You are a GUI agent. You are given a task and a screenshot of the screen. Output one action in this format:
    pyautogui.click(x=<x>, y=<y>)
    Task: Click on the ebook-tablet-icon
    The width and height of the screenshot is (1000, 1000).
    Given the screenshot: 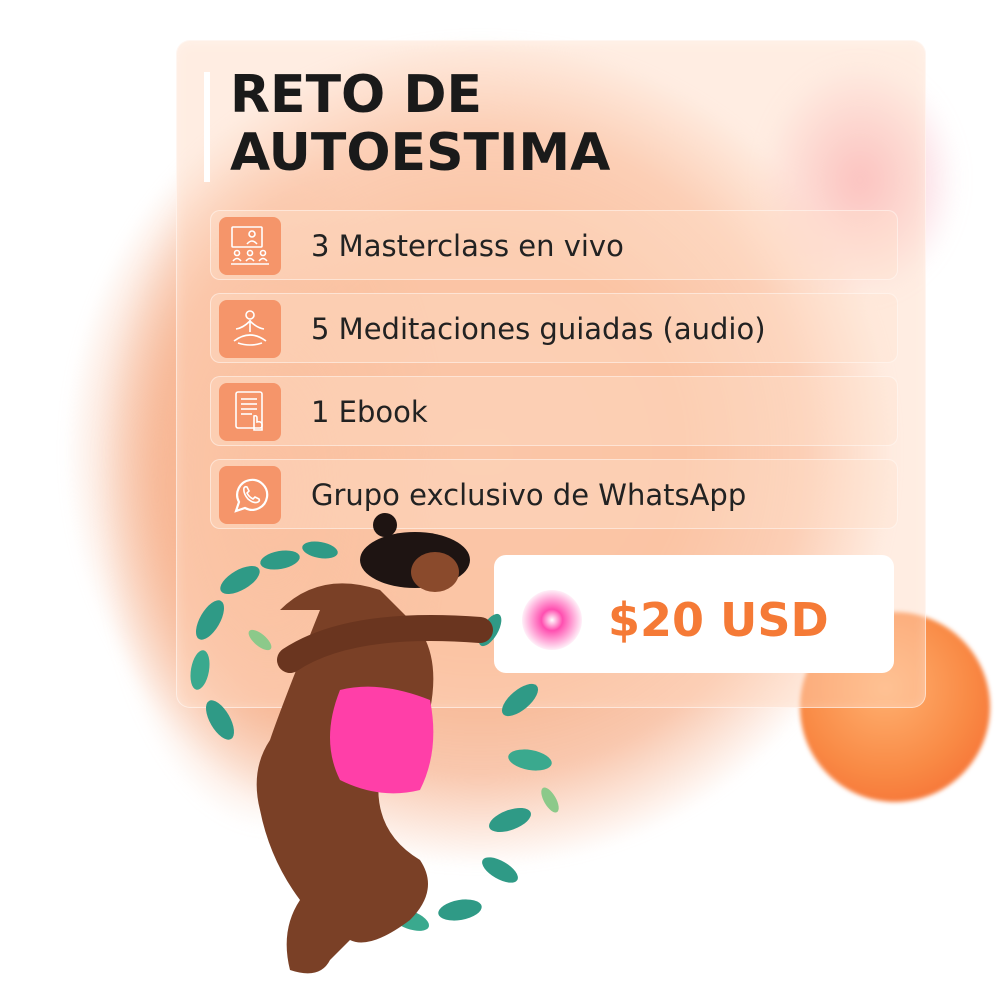 What is the action you would take?
    pyautogui.click(x=250, y=412)
    